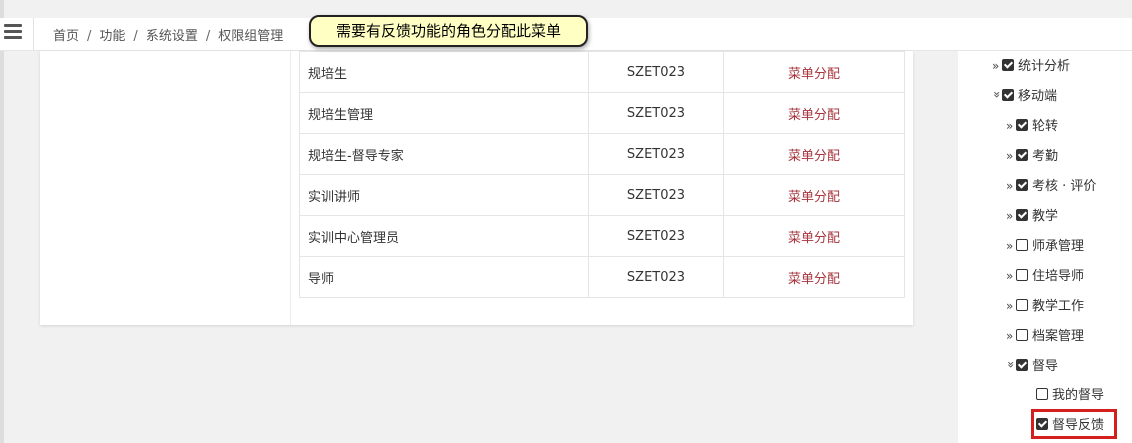 Image resolution: width=1132 pixels, height=443 pixels. I want to click on role-name: 导师, so click(444, 277).